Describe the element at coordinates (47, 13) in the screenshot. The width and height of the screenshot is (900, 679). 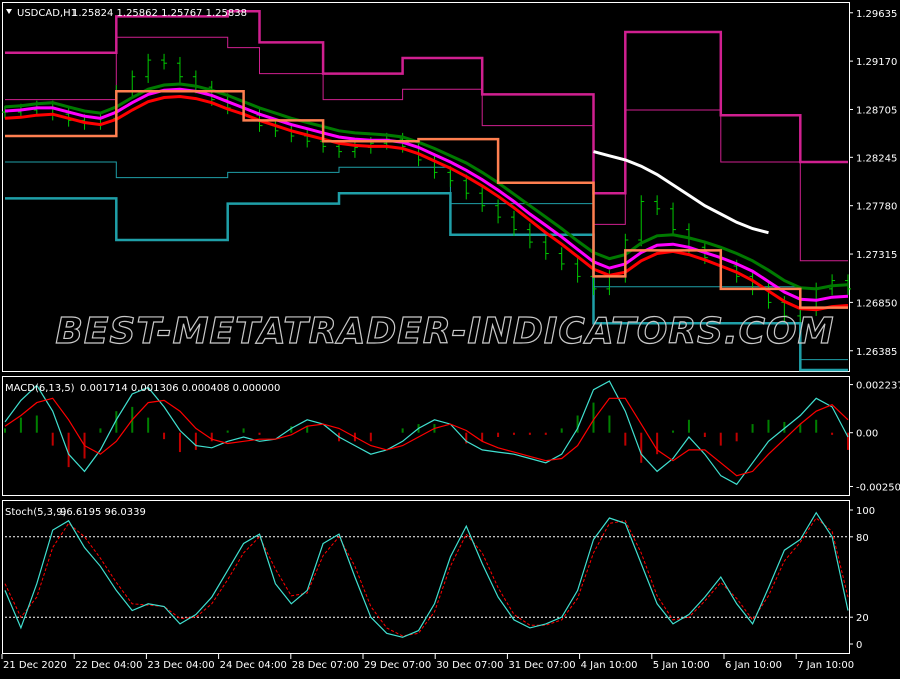
I see `symbol-label: USDCAD,H1` at that location.